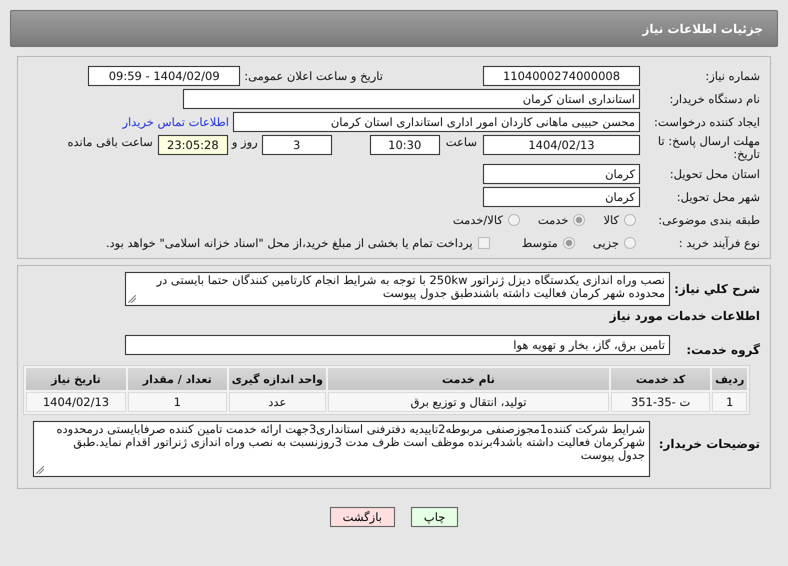 The width and height of the screenshot is (788, 566). Describe the element at coordinates (611, 220) in the screenshot. I see `radio-label: کالا` at that location.